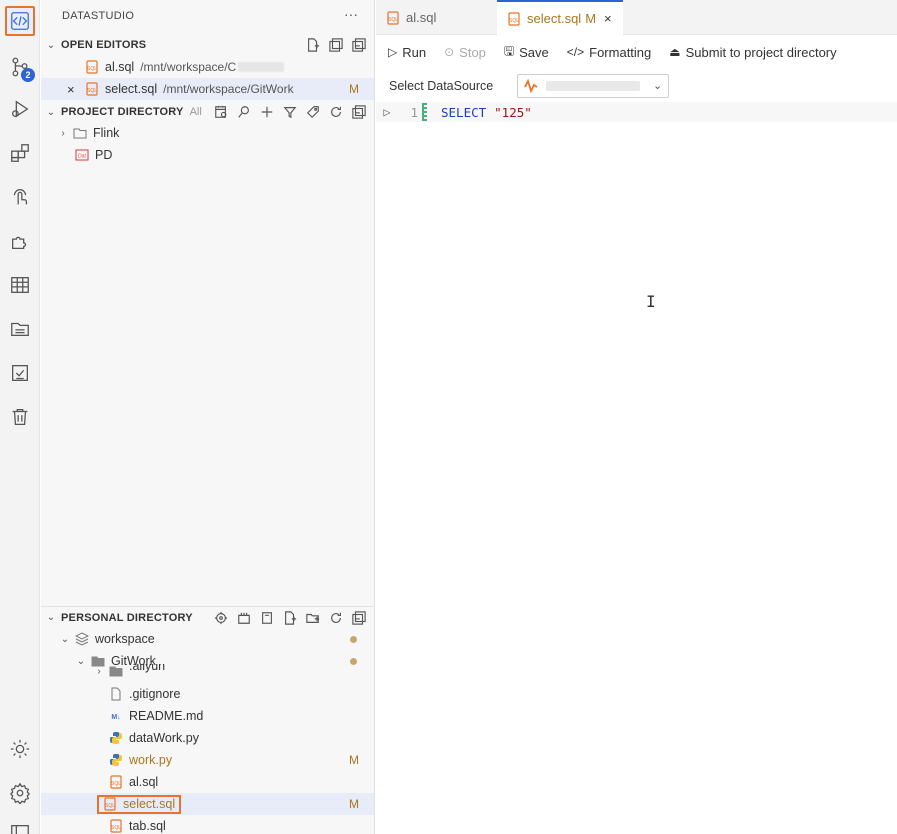  Describe the element at coordinates (464, 112) in the screenshot. I see `sql-keyword: SELECT` at that location.